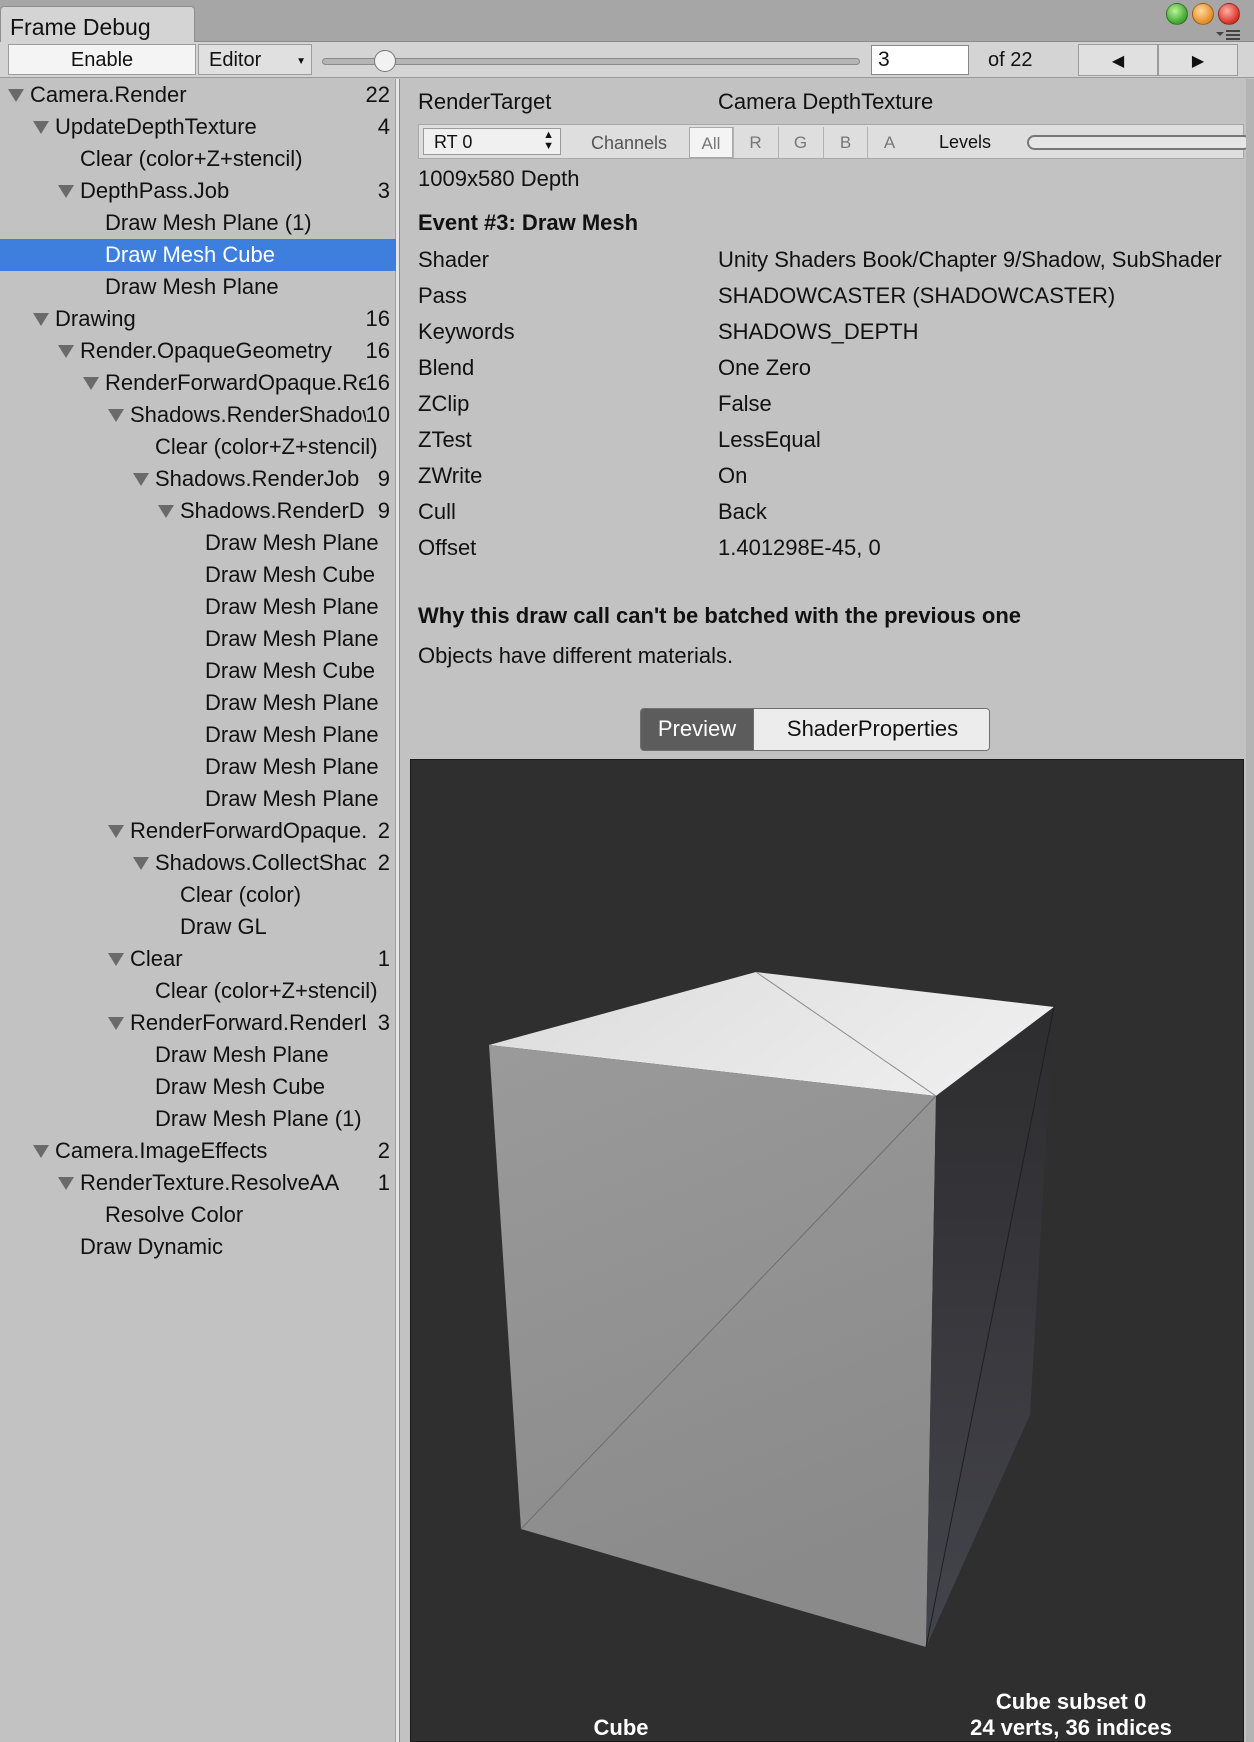  I want to click on tree-row: UpdateDepthTexture 4, so click(198, 127).